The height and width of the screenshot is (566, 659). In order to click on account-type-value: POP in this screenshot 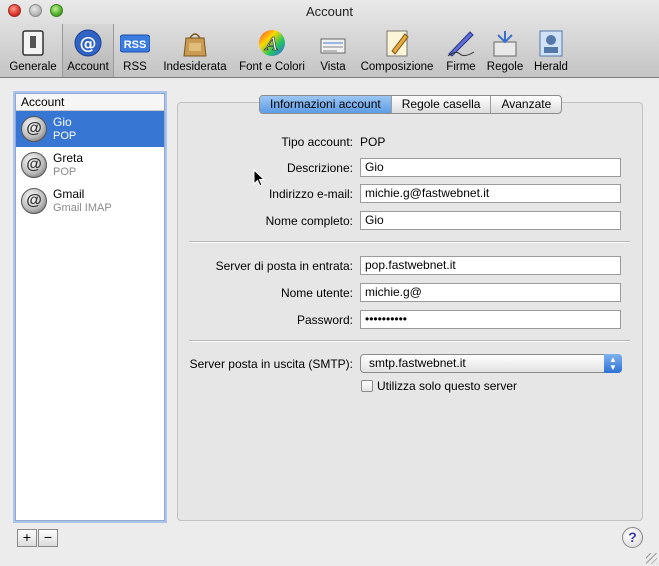, I will do `click(373, 142)`.